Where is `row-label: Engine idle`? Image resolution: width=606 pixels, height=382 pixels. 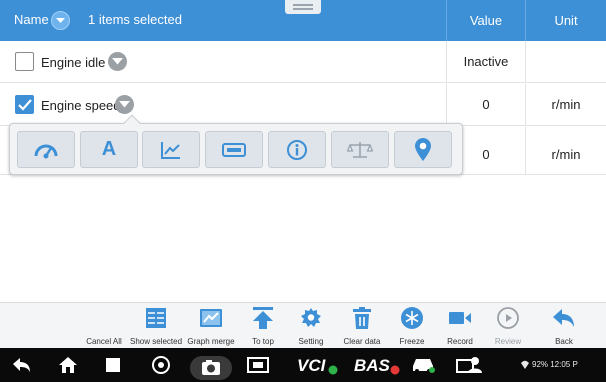
row-label: Engine idle is located at coordinates (73, 62).